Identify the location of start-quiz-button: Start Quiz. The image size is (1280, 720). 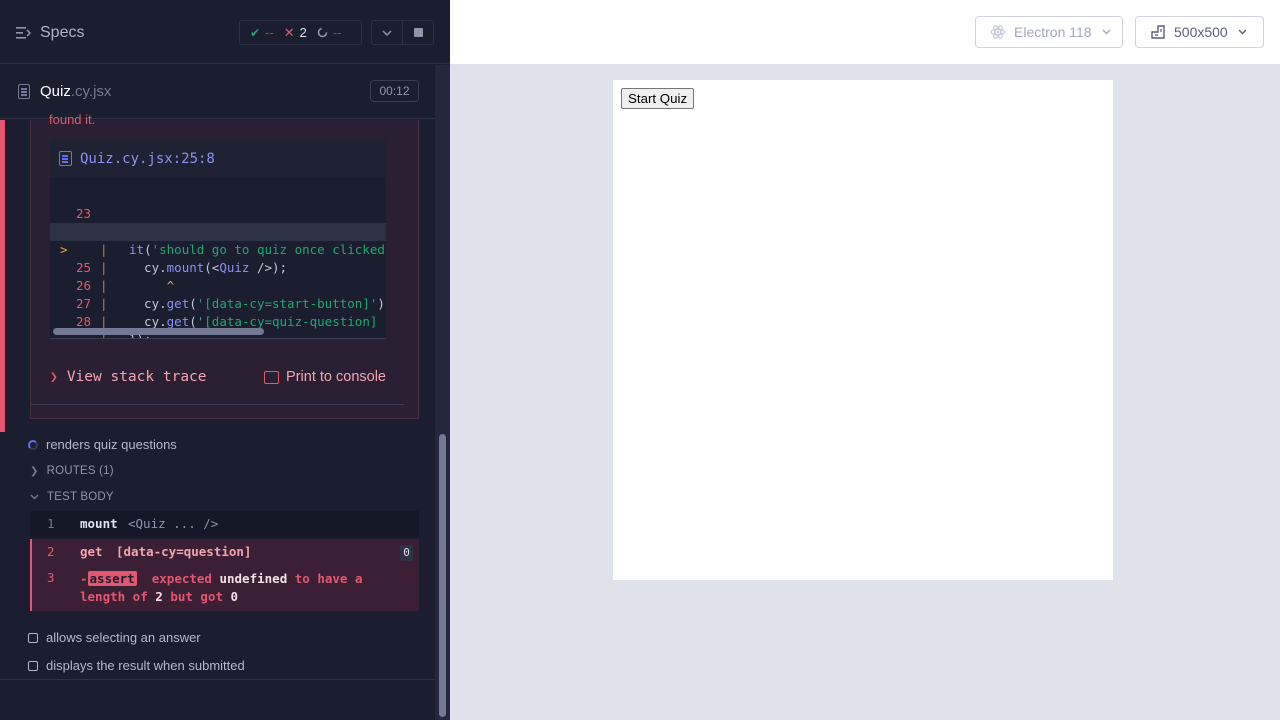
(658, 98).